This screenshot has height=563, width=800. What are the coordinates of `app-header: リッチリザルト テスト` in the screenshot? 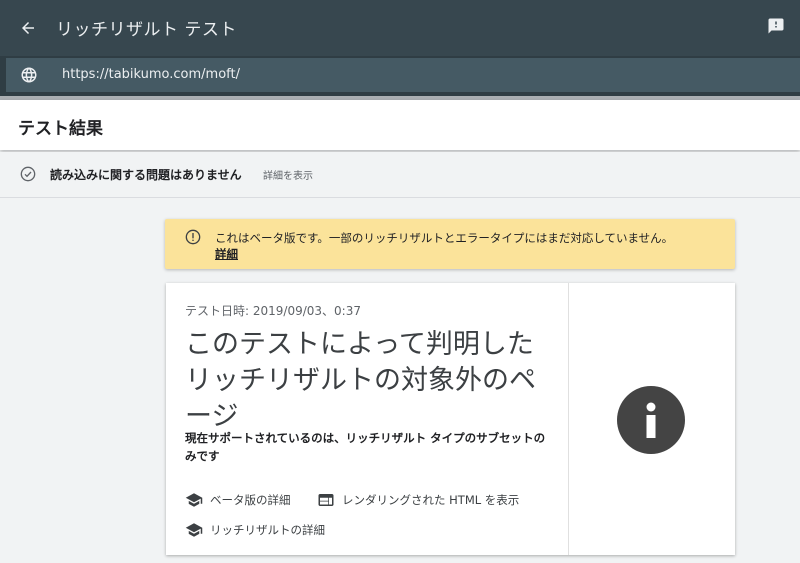 It's located at (400, 28).